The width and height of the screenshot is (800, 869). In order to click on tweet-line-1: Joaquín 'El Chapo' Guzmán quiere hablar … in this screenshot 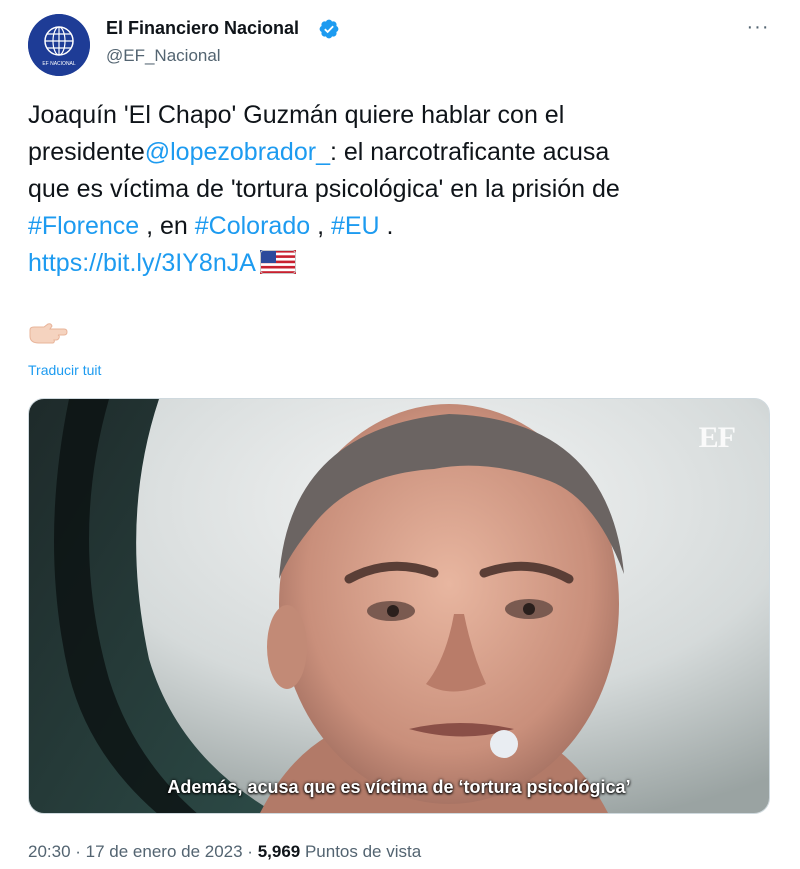, I will do `click(296, 115)`.